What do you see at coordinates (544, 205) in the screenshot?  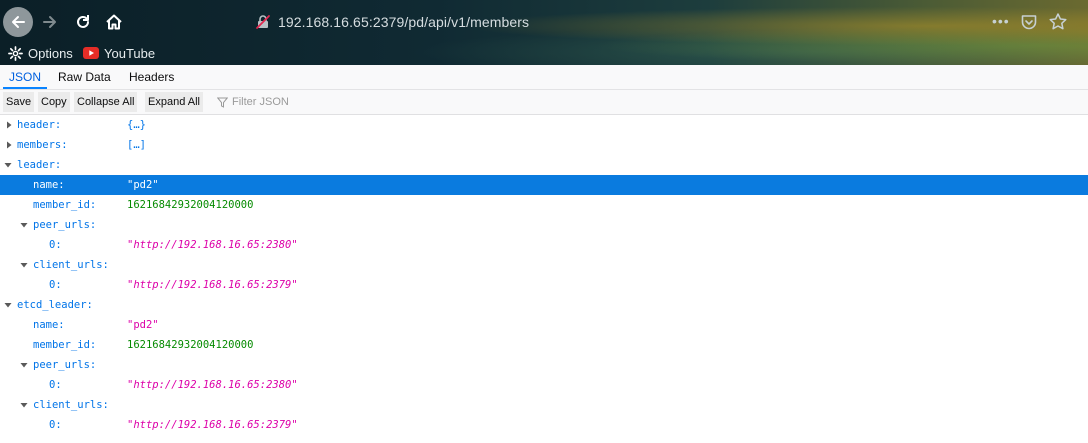 I see `tree-row-leader-member-id: member_id: 16216842932004120000` at bounding box center [544, 205].